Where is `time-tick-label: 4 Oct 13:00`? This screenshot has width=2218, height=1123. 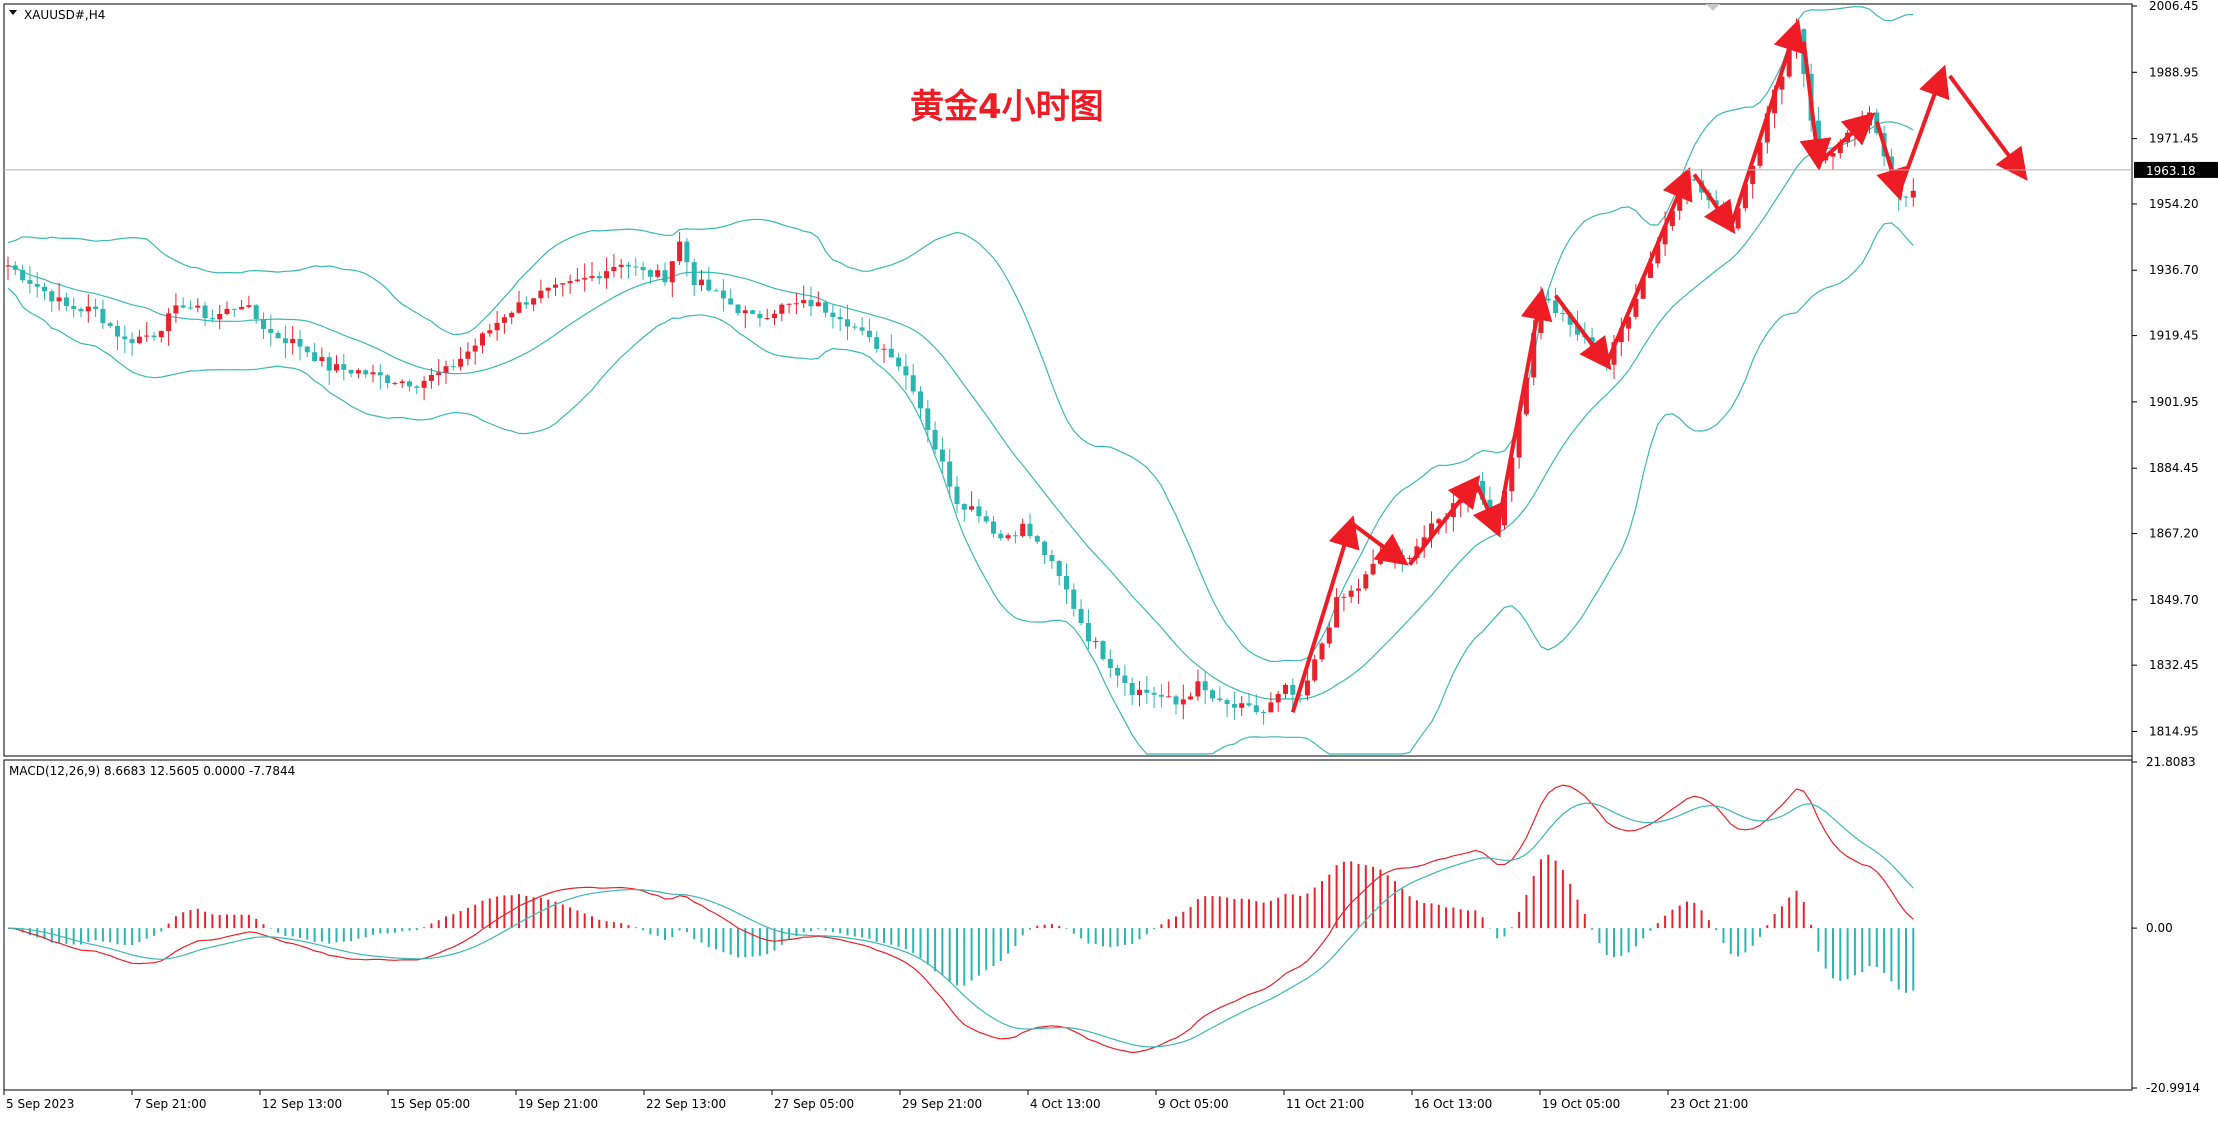 time-tick-label: 4 Oct 13:00 is located at coordinates (1065, 1104).